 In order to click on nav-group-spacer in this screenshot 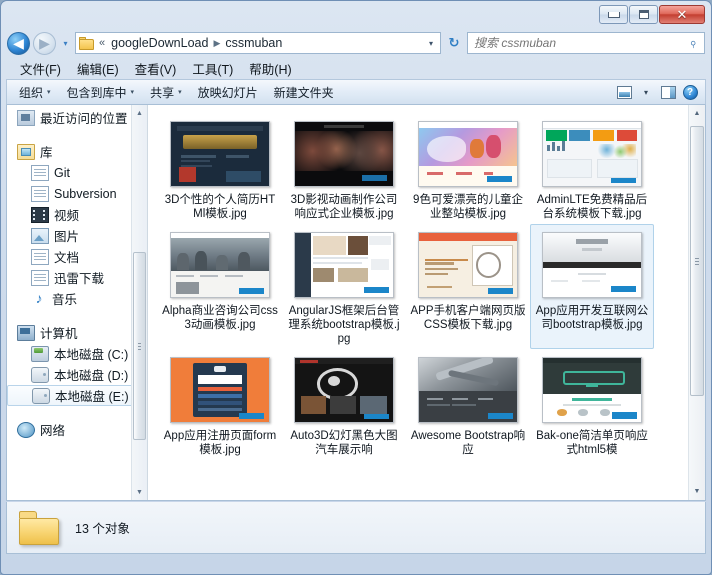, I will do `click(77, 134)`.